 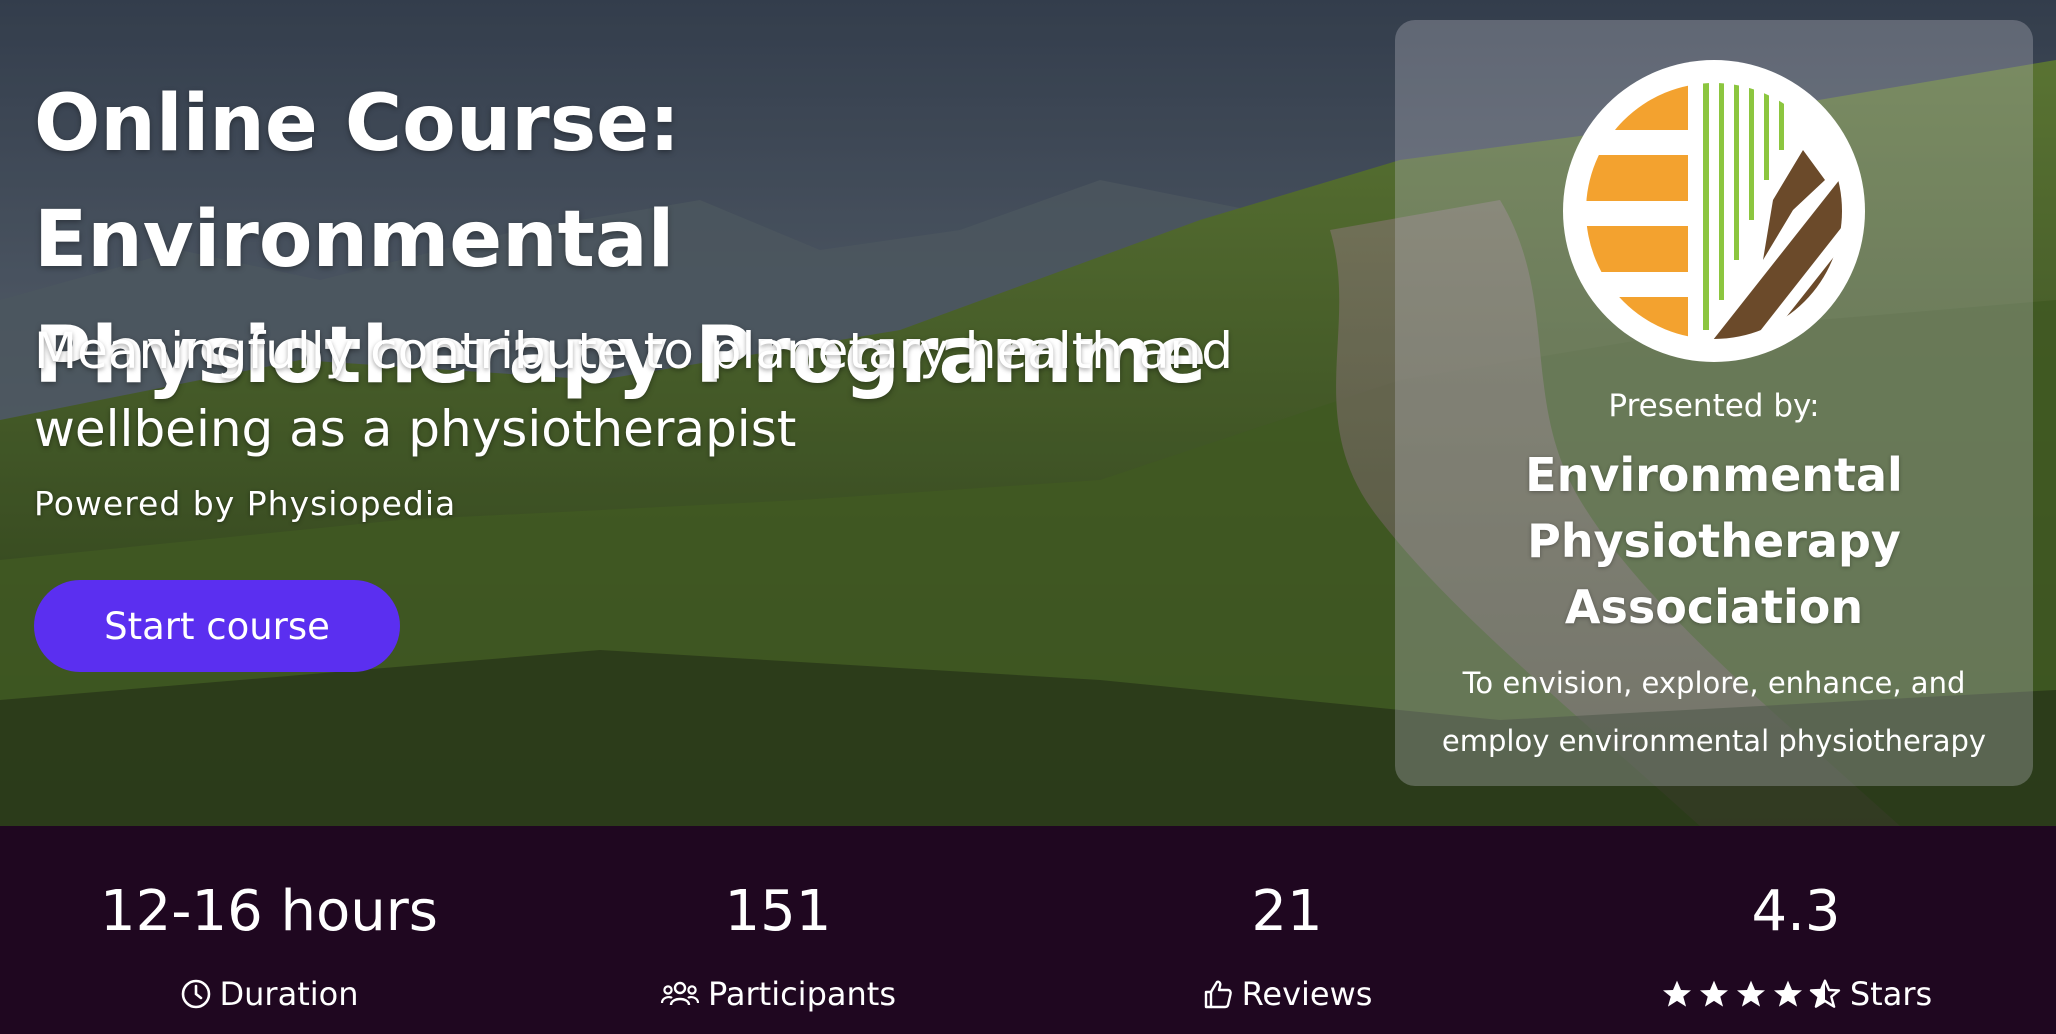 I want to click on presented-by-label: Presented by:, so click(x=1714, y=406).